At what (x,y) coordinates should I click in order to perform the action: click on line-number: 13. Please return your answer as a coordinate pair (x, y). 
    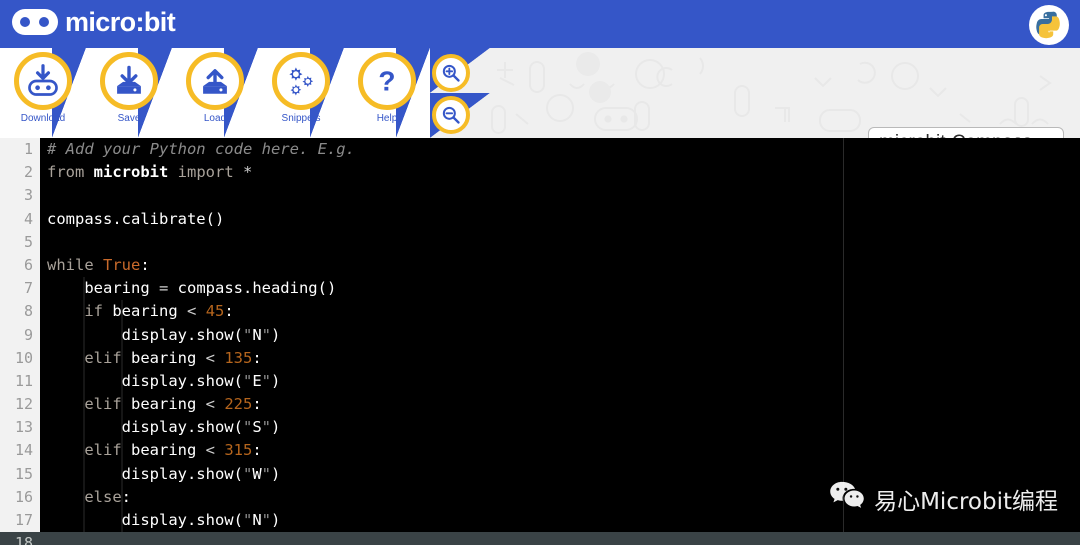
    Looking at the image, I should click on (20, 428).